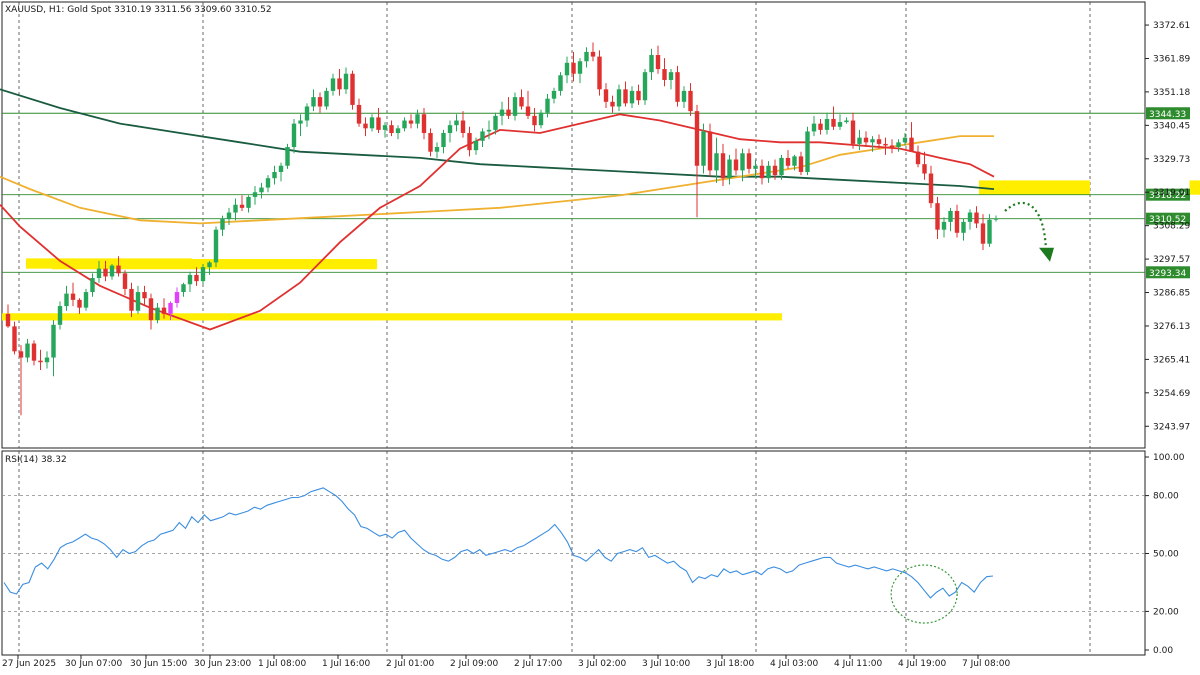  Describe the element at coordinates (1166, 555) in the screenshot. I see `rsi-tick-label: 50.00` at that location.